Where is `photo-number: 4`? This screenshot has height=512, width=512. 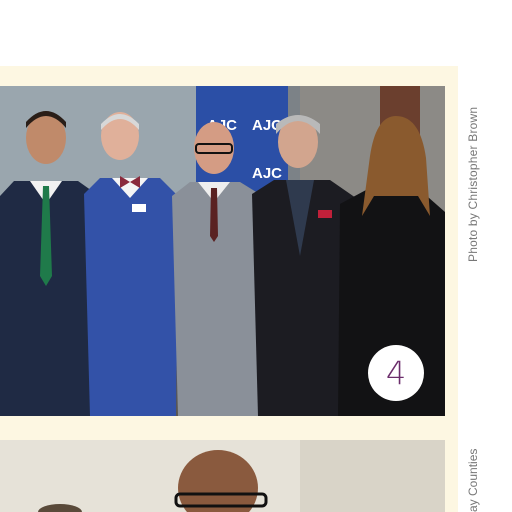 photo-number: 4 is located at coordinates (396, 373).